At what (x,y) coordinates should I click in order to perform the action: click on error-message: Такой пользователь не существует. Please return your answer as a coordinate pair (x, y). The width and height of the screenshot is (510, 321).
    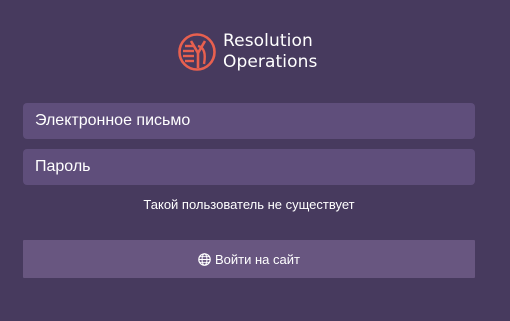
    Looking at the image, I should click on (249, 204).